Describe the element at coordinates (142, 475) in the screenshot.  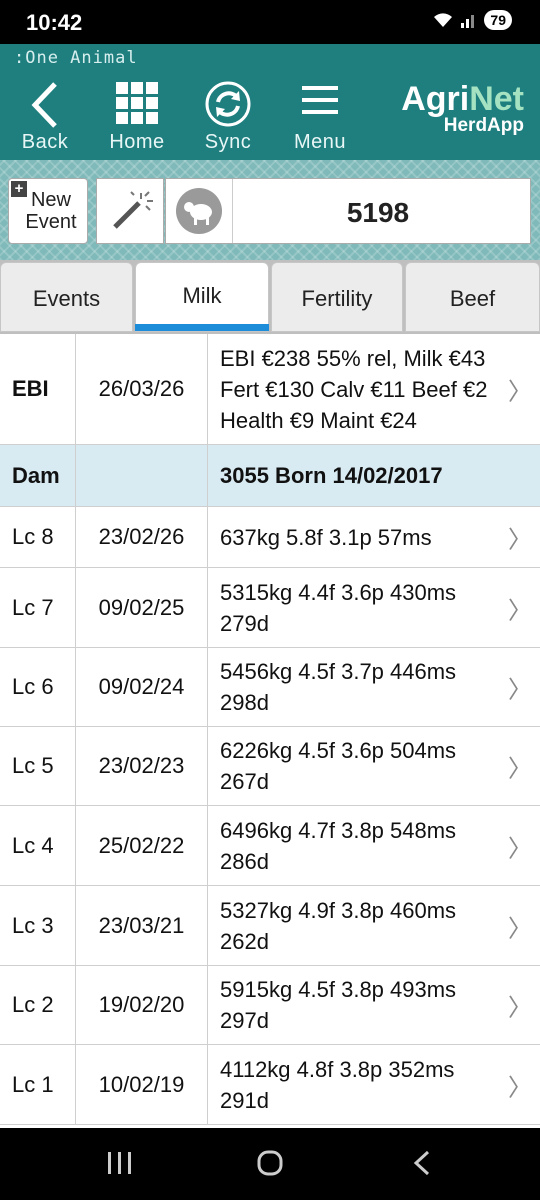
I see `row-date` at that location.